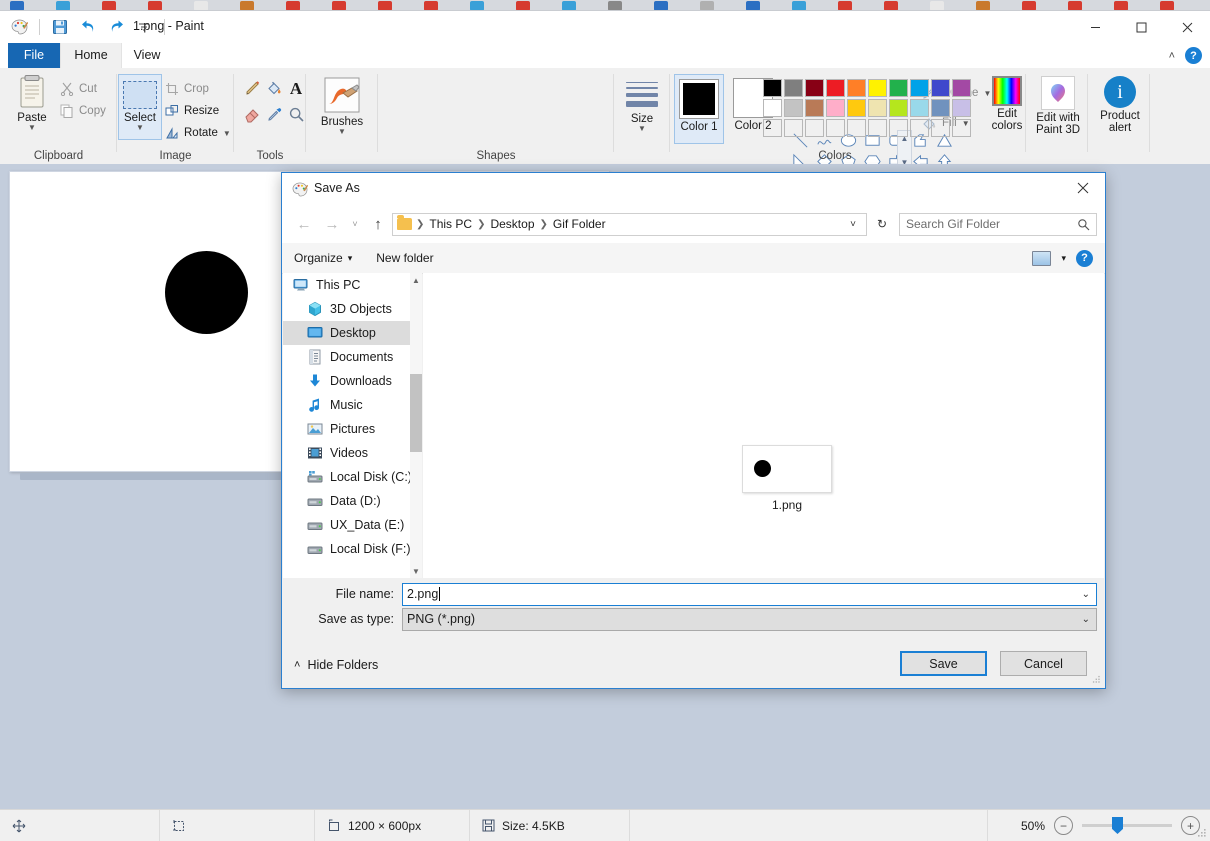  Describe the element at coordinates (882, 224) in the screenshot. I see `refresh-button: ↻` at that location.